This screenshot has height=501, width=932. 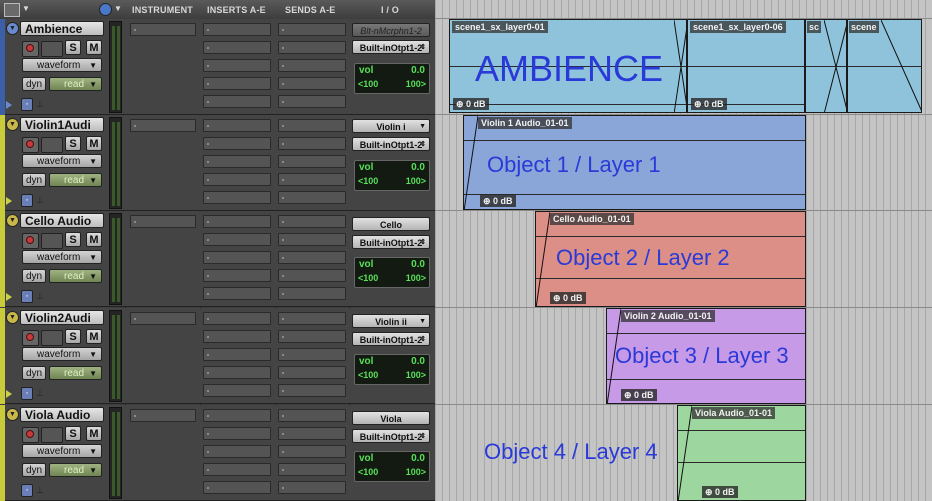 I want to click on track-name: Violin1Audi, so click(x=62, y=124).